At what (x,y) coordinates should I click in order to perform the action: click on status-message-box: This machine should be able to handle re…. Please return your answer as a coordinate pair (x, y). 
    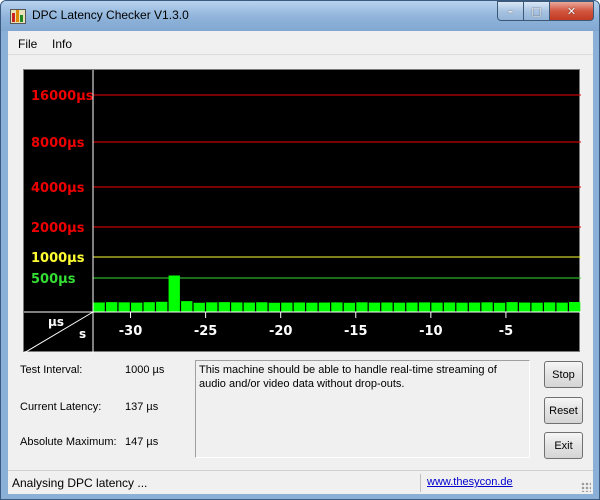
    Looking at the image, I should click on (362, 409).